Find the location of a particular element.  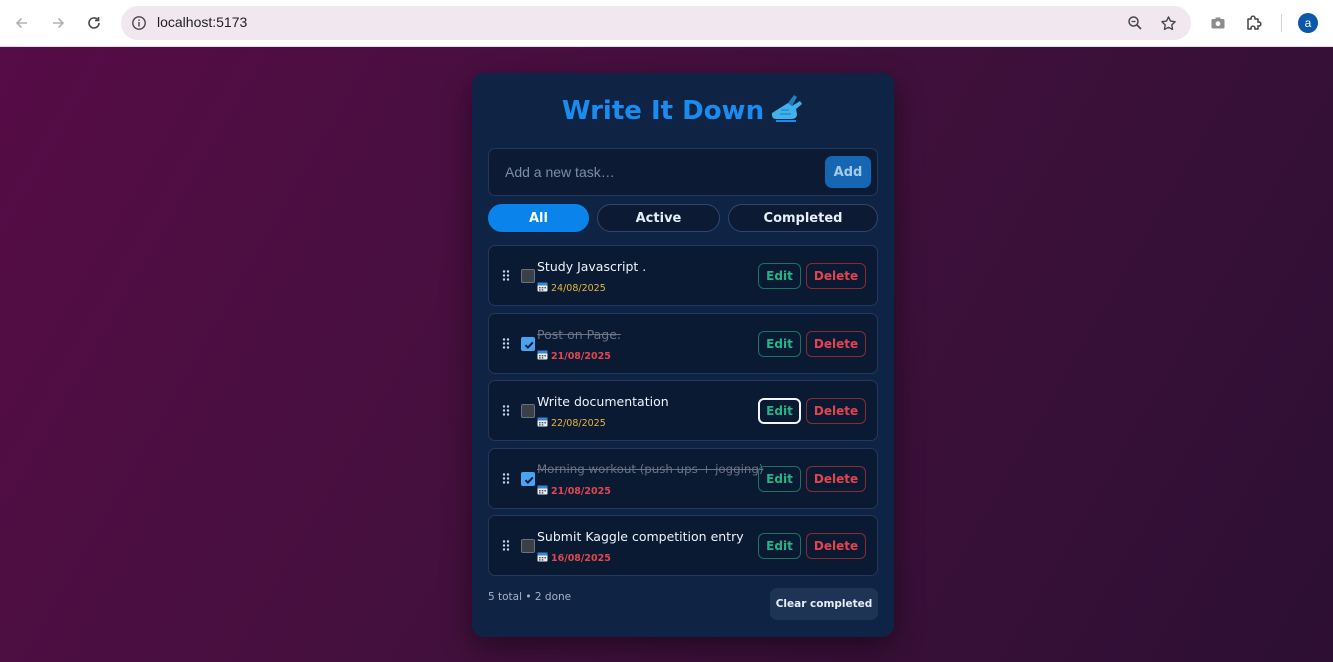

task-date-text: 22/08/2025 is located at coordinates (578, 423).